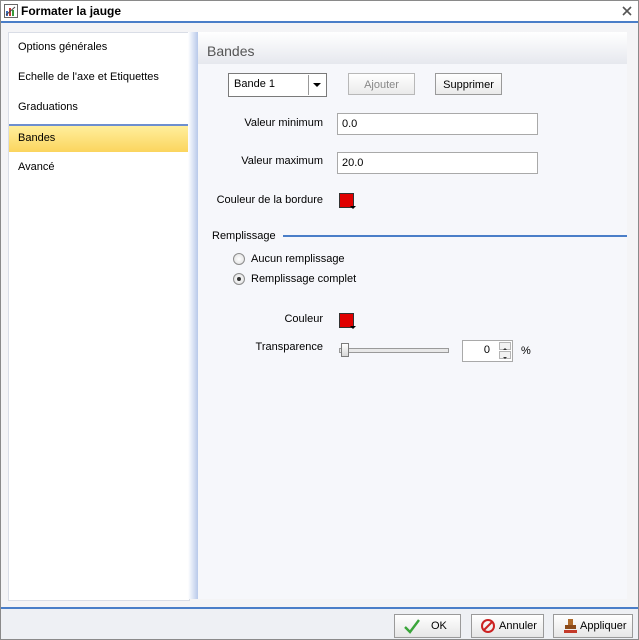 This screenshot has height=640, width=639. Describe the element at coordinates (347, 201) in the screenshot. I see `border-color-picker` at that location.